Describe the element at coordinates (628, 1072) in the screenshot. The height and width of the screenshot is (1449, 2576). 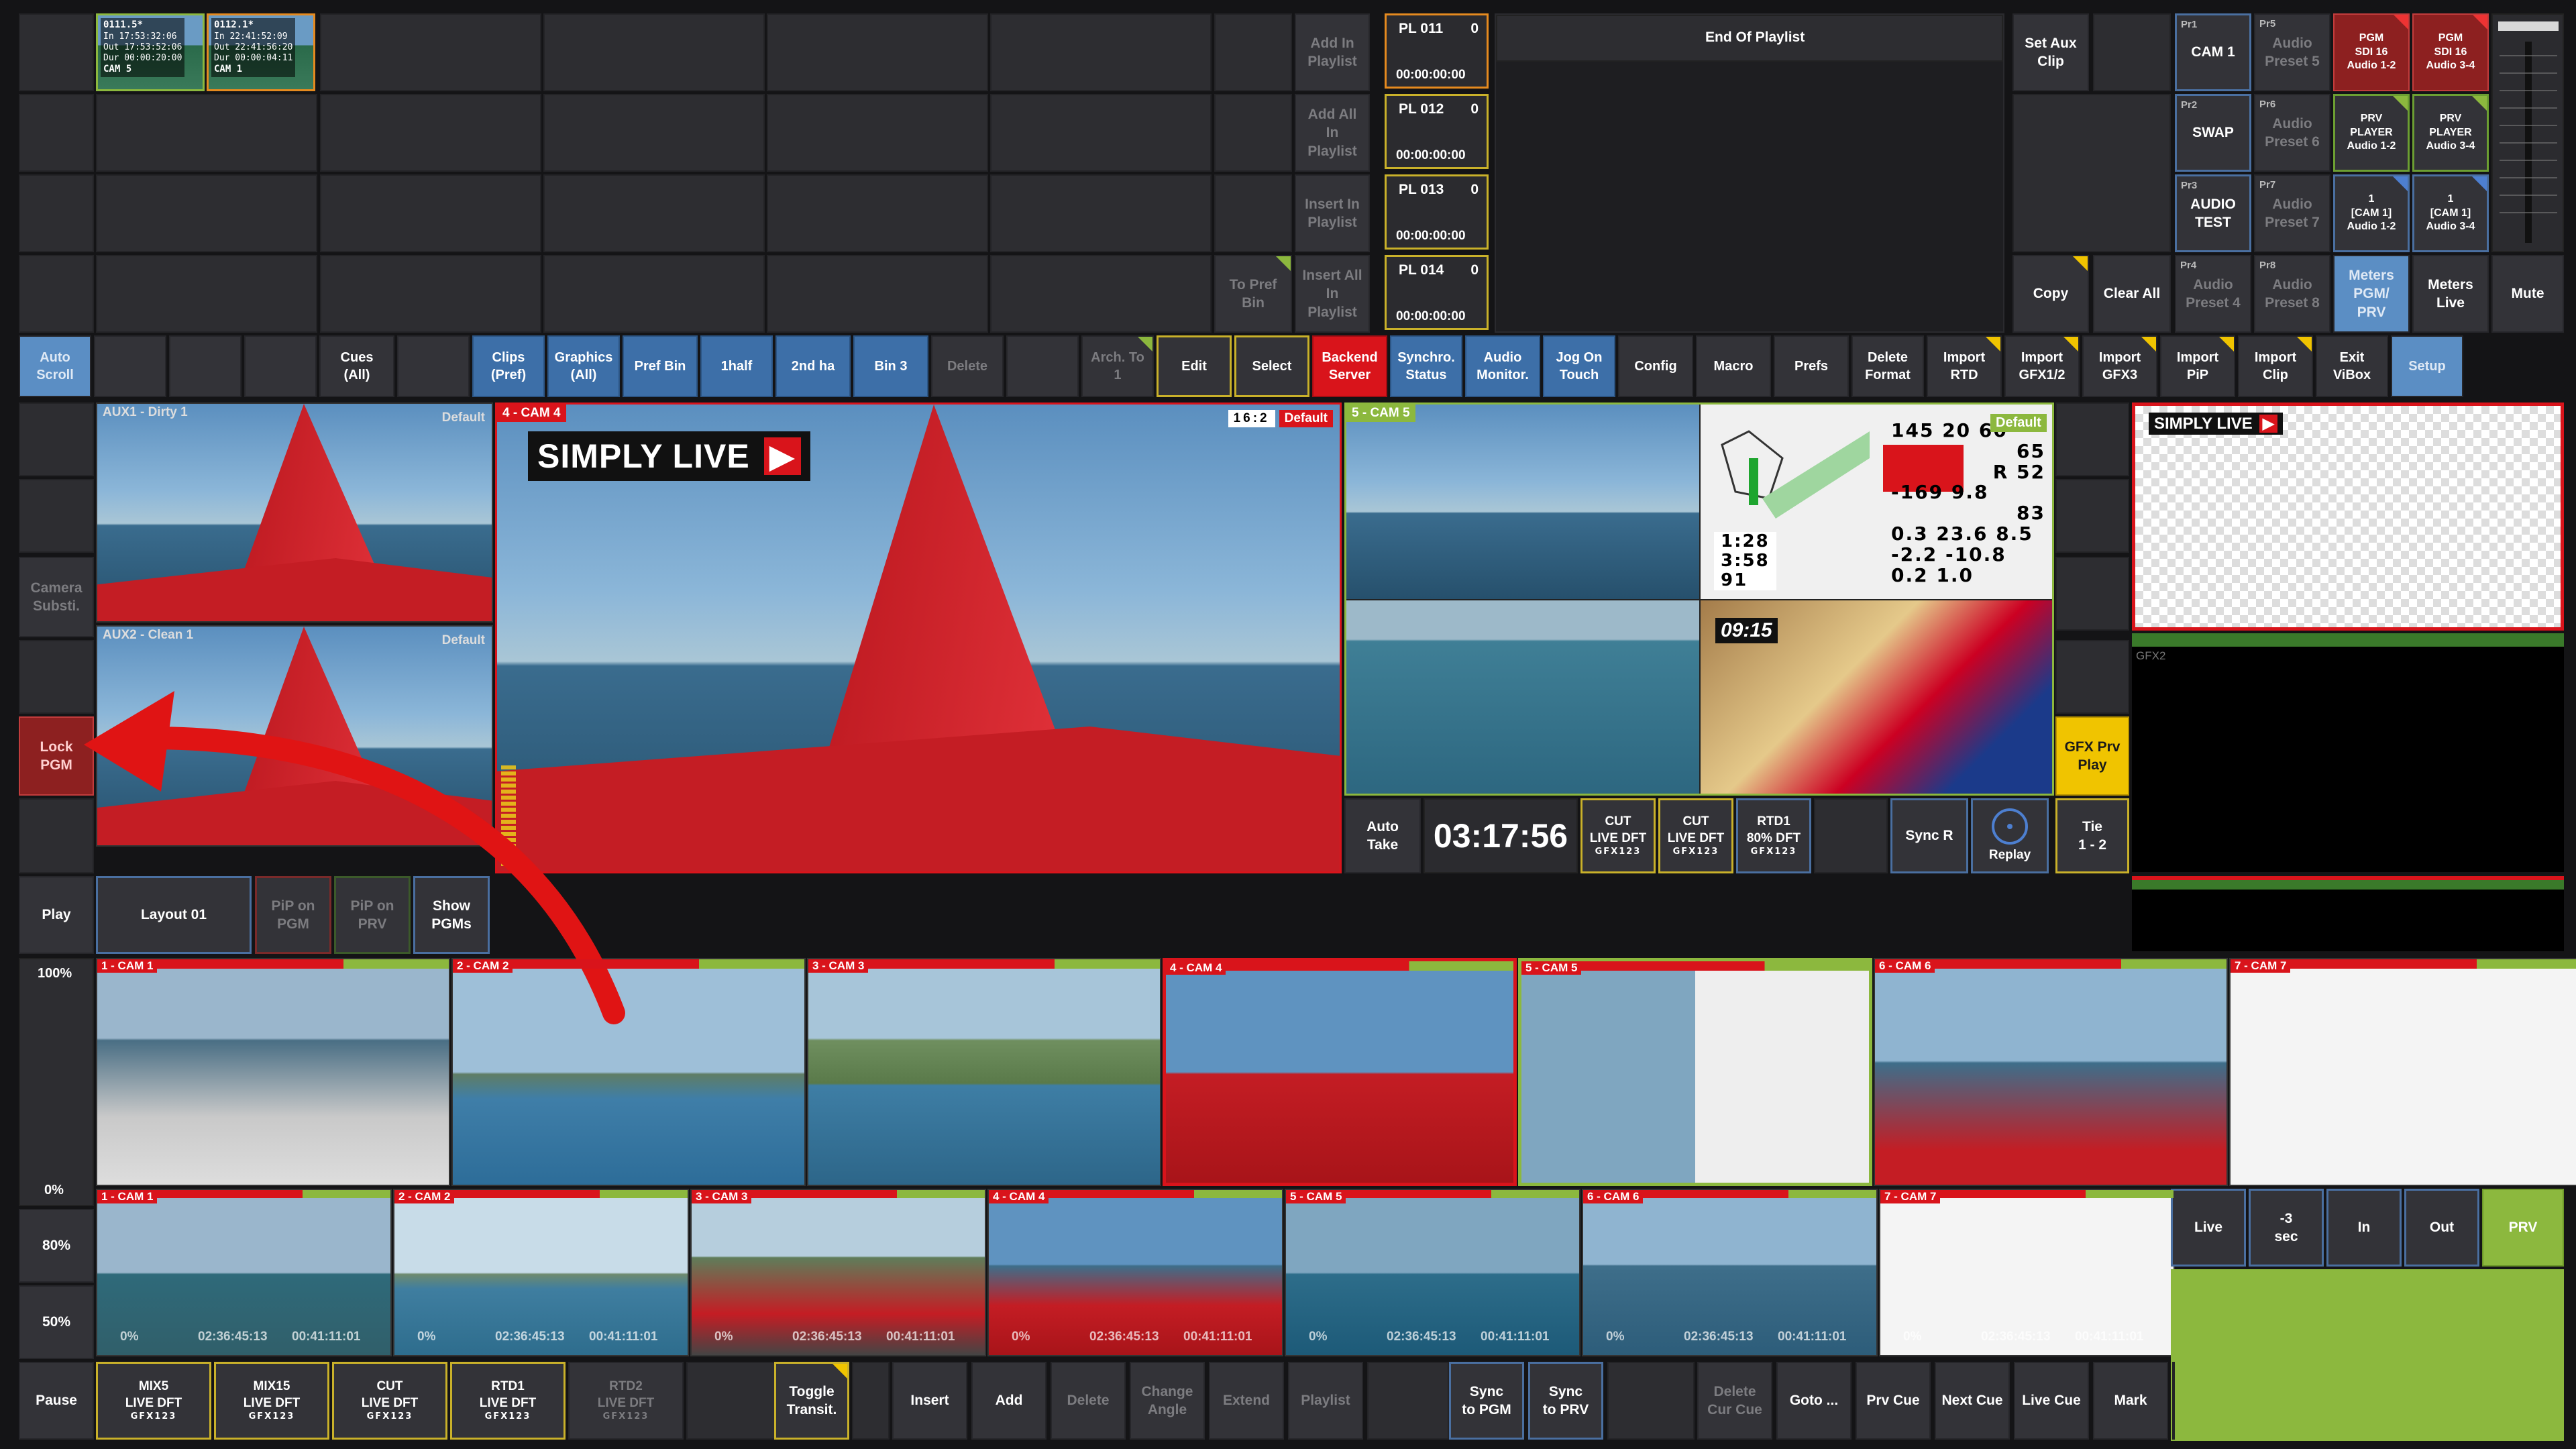
I see `live-cam-2-view: 2 - CAM 2` at that location.